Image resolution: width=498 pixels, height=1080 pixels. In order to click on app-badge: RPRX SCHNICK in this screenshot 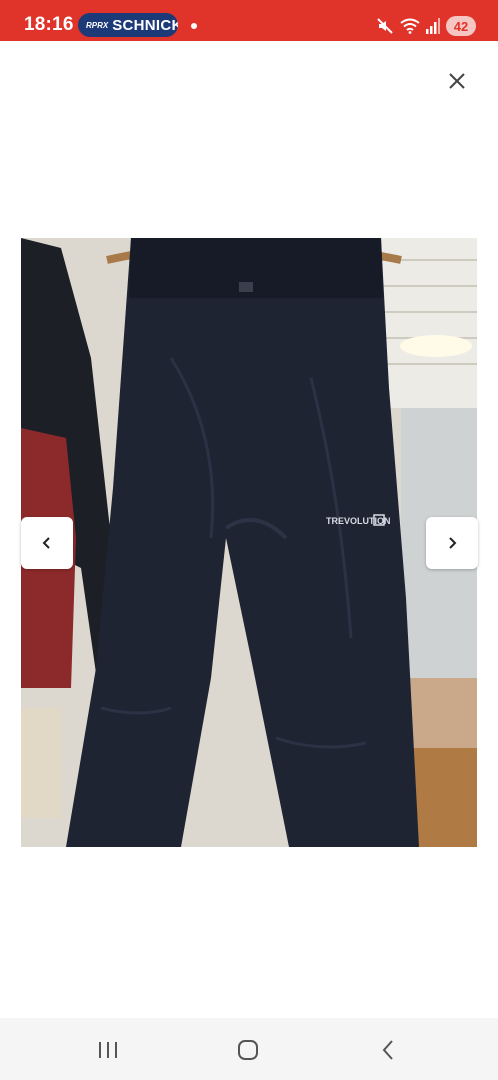, I will do `click(128, 25)`.